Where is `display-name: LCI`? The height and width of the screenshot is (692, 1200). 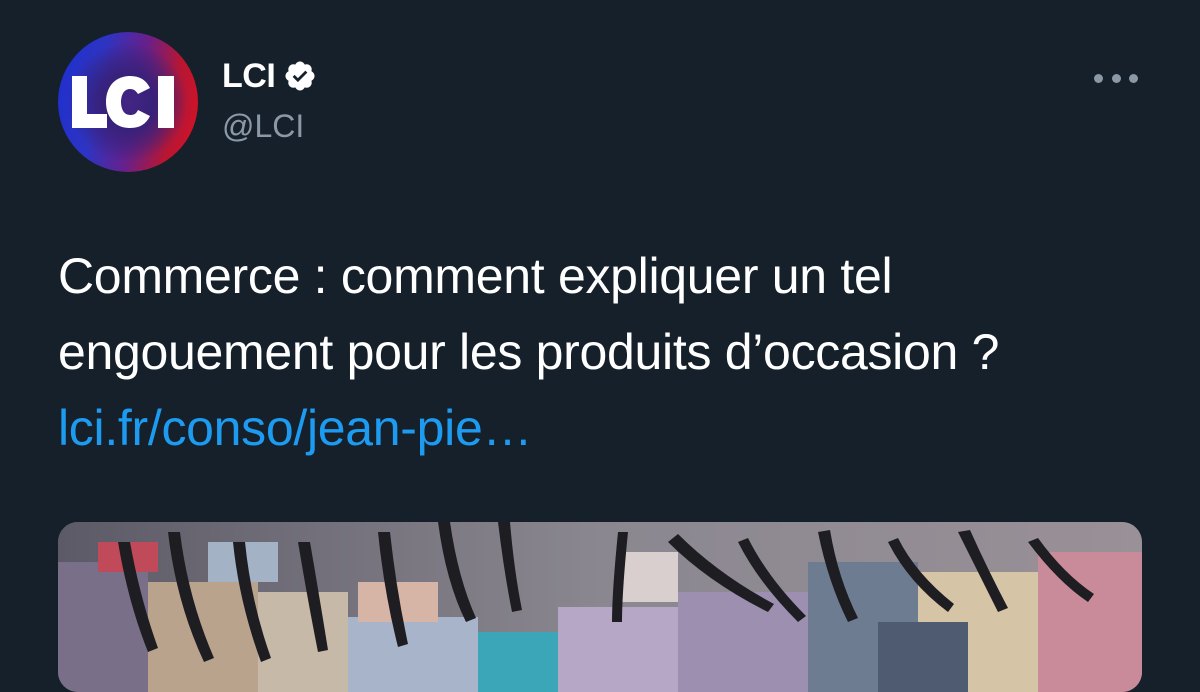
display-name: LCI is located at coordinates (249, 76).